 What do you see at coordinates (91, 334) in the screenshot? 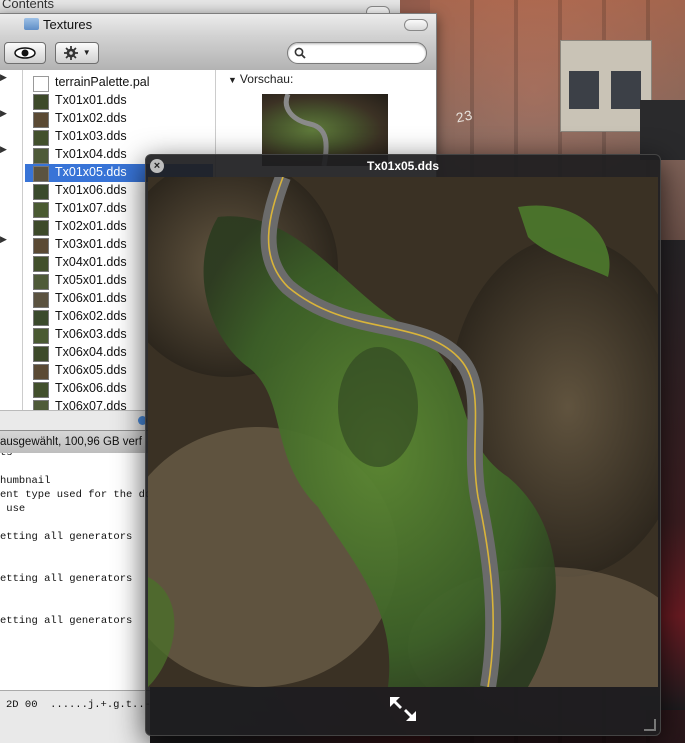
I see `file-name: Tx06x03.dds` at bounding box center [91, 334].